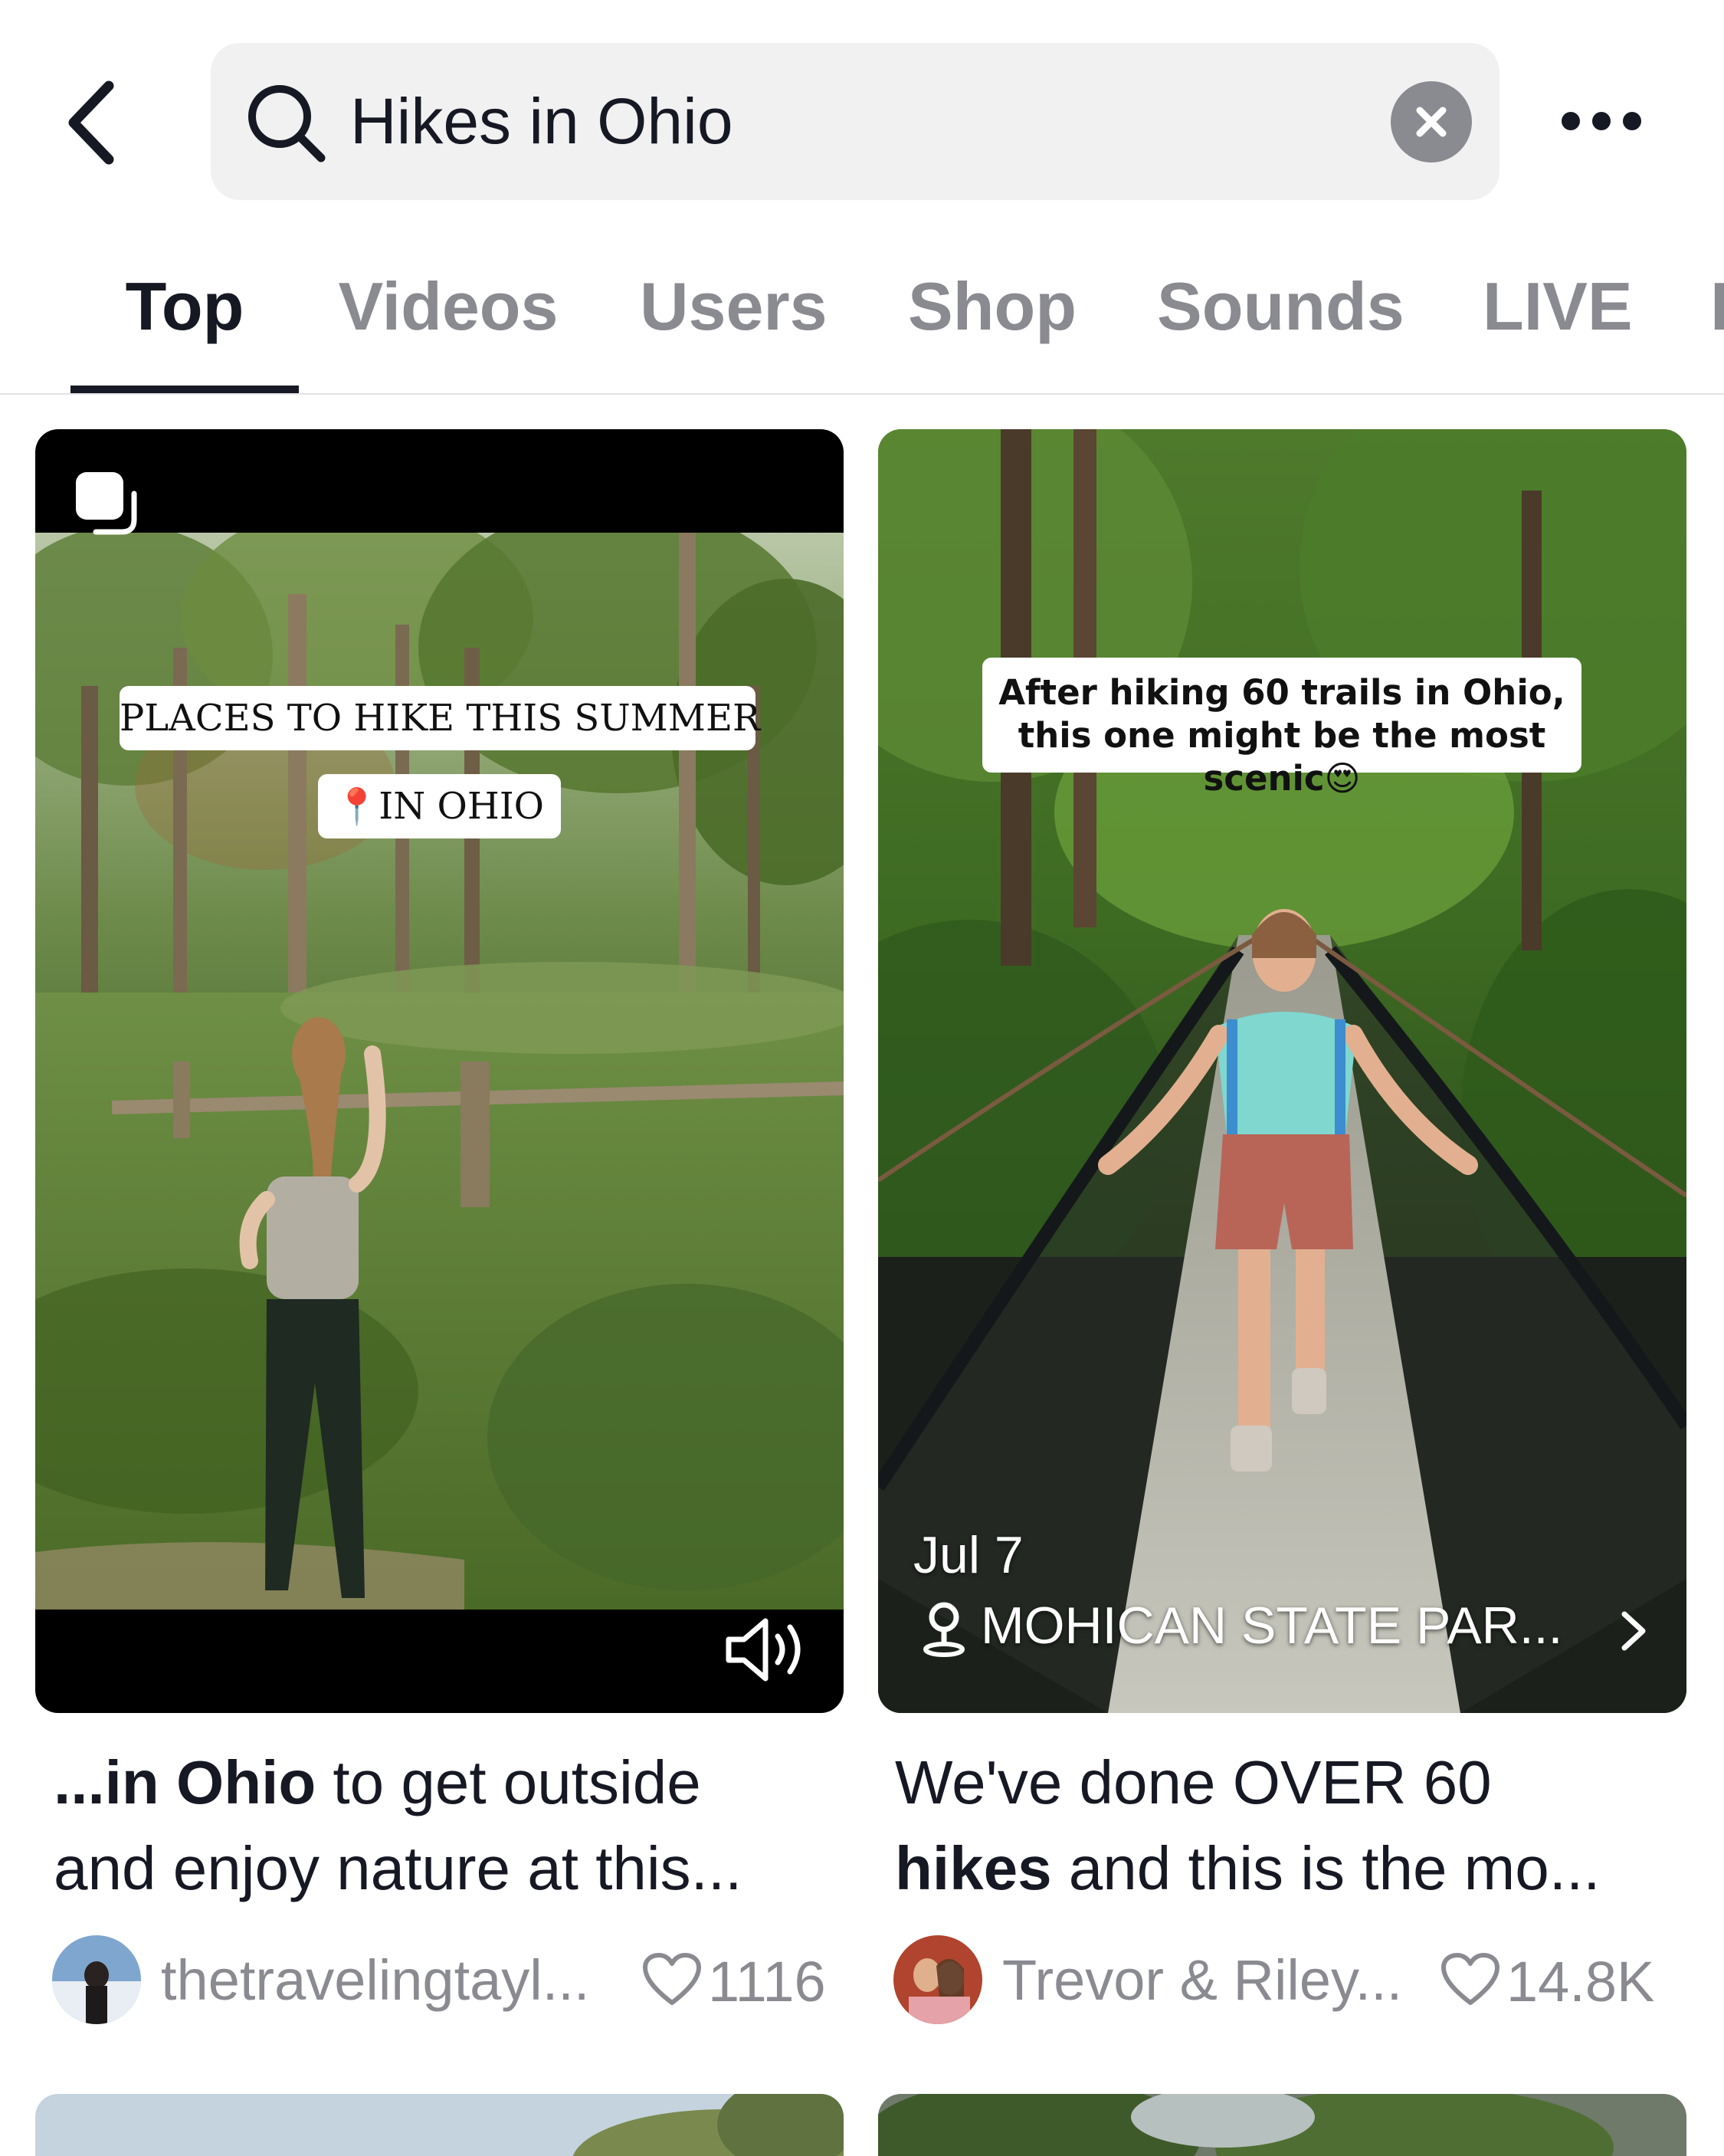 The image size is (1724, 2156). I want to click on like-count: 14.8K, so click(1580, 1981).